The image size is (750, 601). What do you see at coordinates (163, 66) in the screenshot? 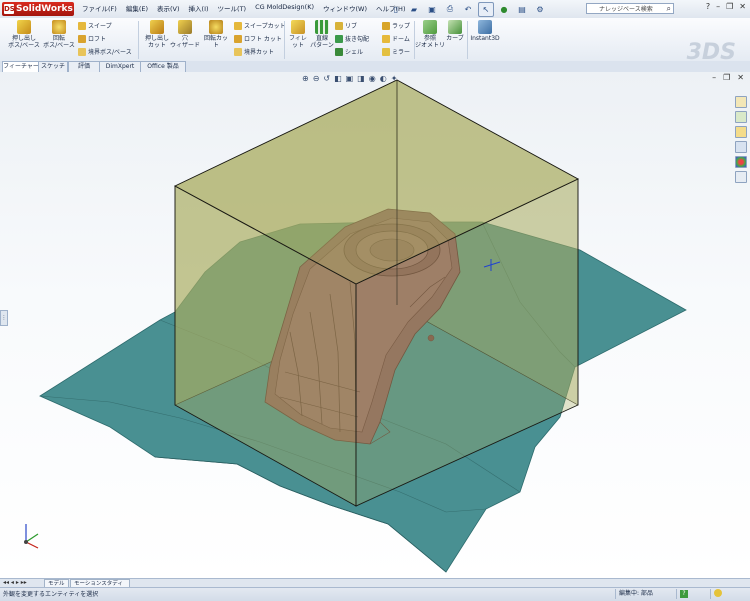
I see `tab-office-products: Office 製品` at bounding box center [163, 66].